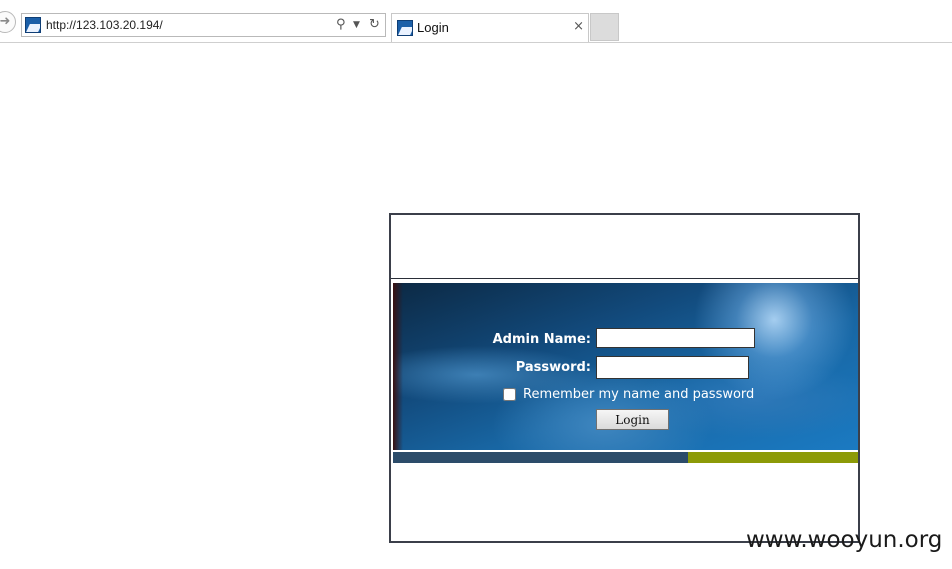 The width and height of the screenshot is (952, 569). What do you see at coordinates (8, 22) in the screenshot?
I see `back-arrow-icon: ➜` at bounding box center [8, 22].